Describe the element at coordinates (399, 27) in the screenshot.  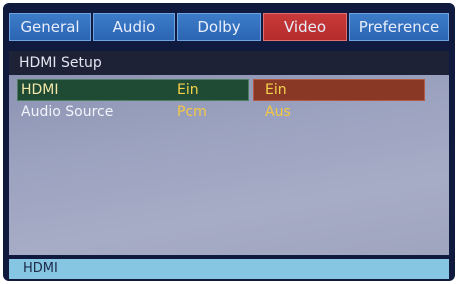
I see `tab-preference: Preference` at that location.